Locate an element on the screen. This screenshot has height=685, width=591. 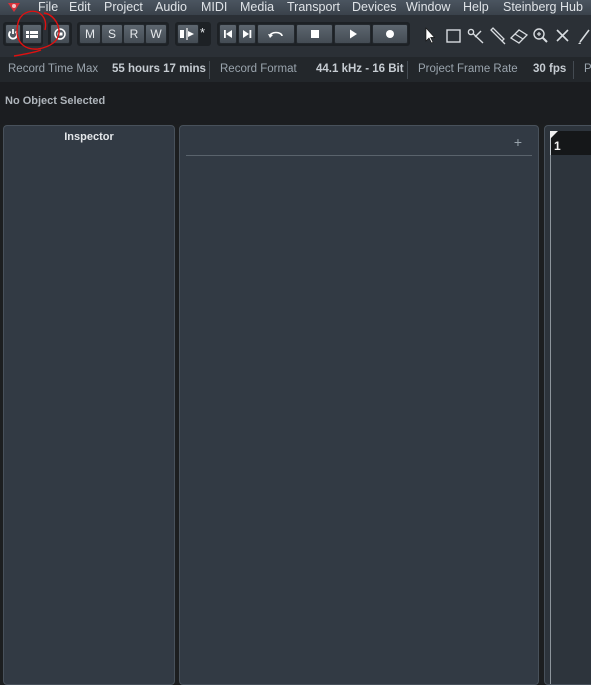
toolbar-group-layout is located at coordinates (23, 34).